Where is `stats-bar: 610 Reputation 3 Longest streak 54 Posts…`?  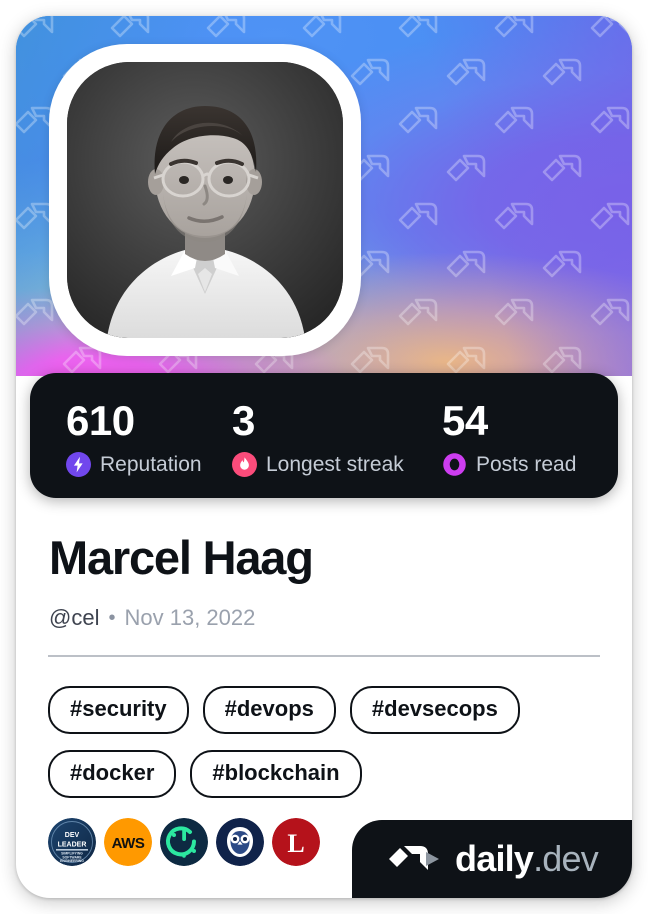
stats-bar: 610 Reputation 3 Longest streak 54 Posts… is located at coordinates (324, 435).